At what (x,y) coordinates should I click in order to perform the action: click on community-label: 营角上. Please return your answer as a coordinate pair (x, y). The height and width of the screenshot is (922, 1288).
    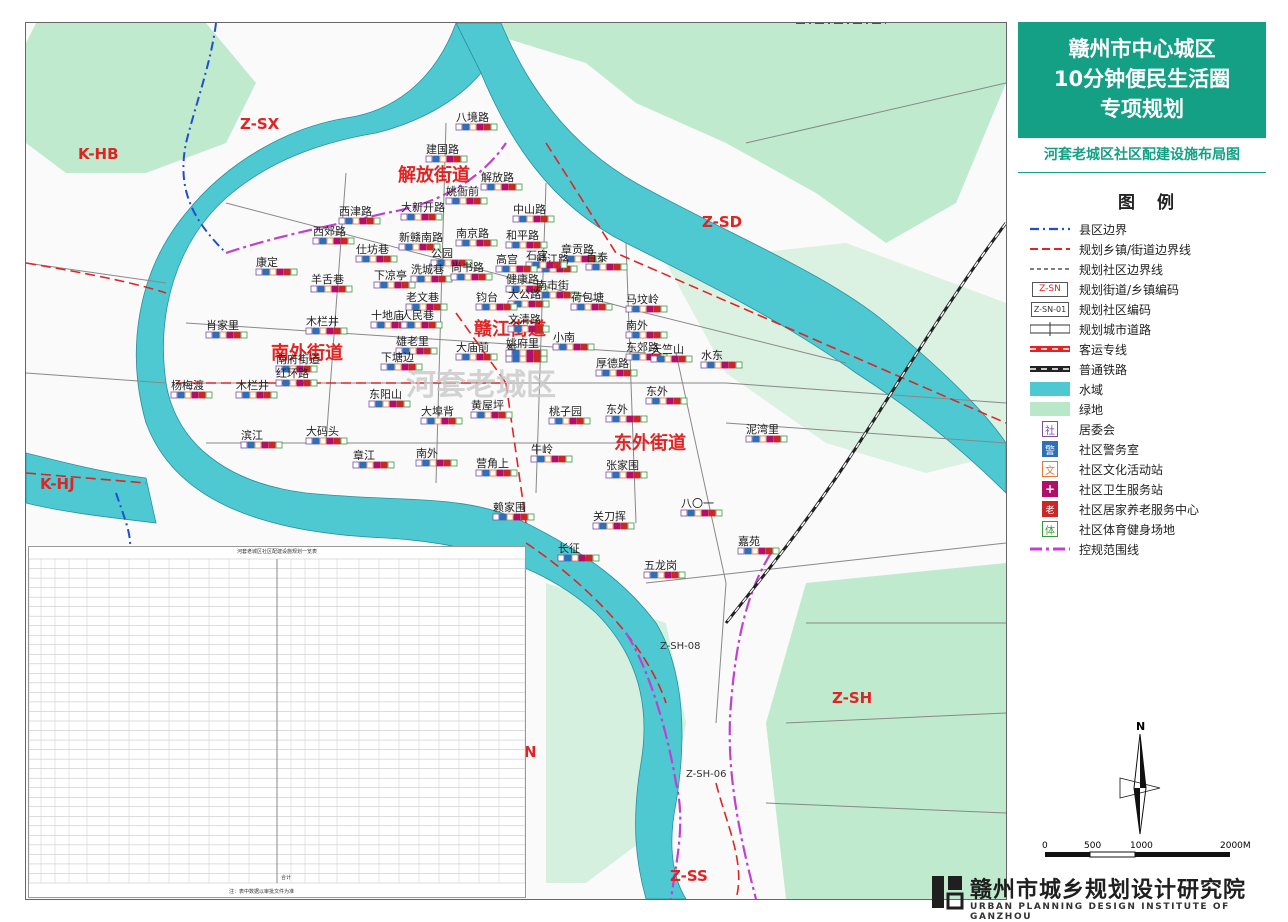
    Looking at the image, I should click on (492, 463).